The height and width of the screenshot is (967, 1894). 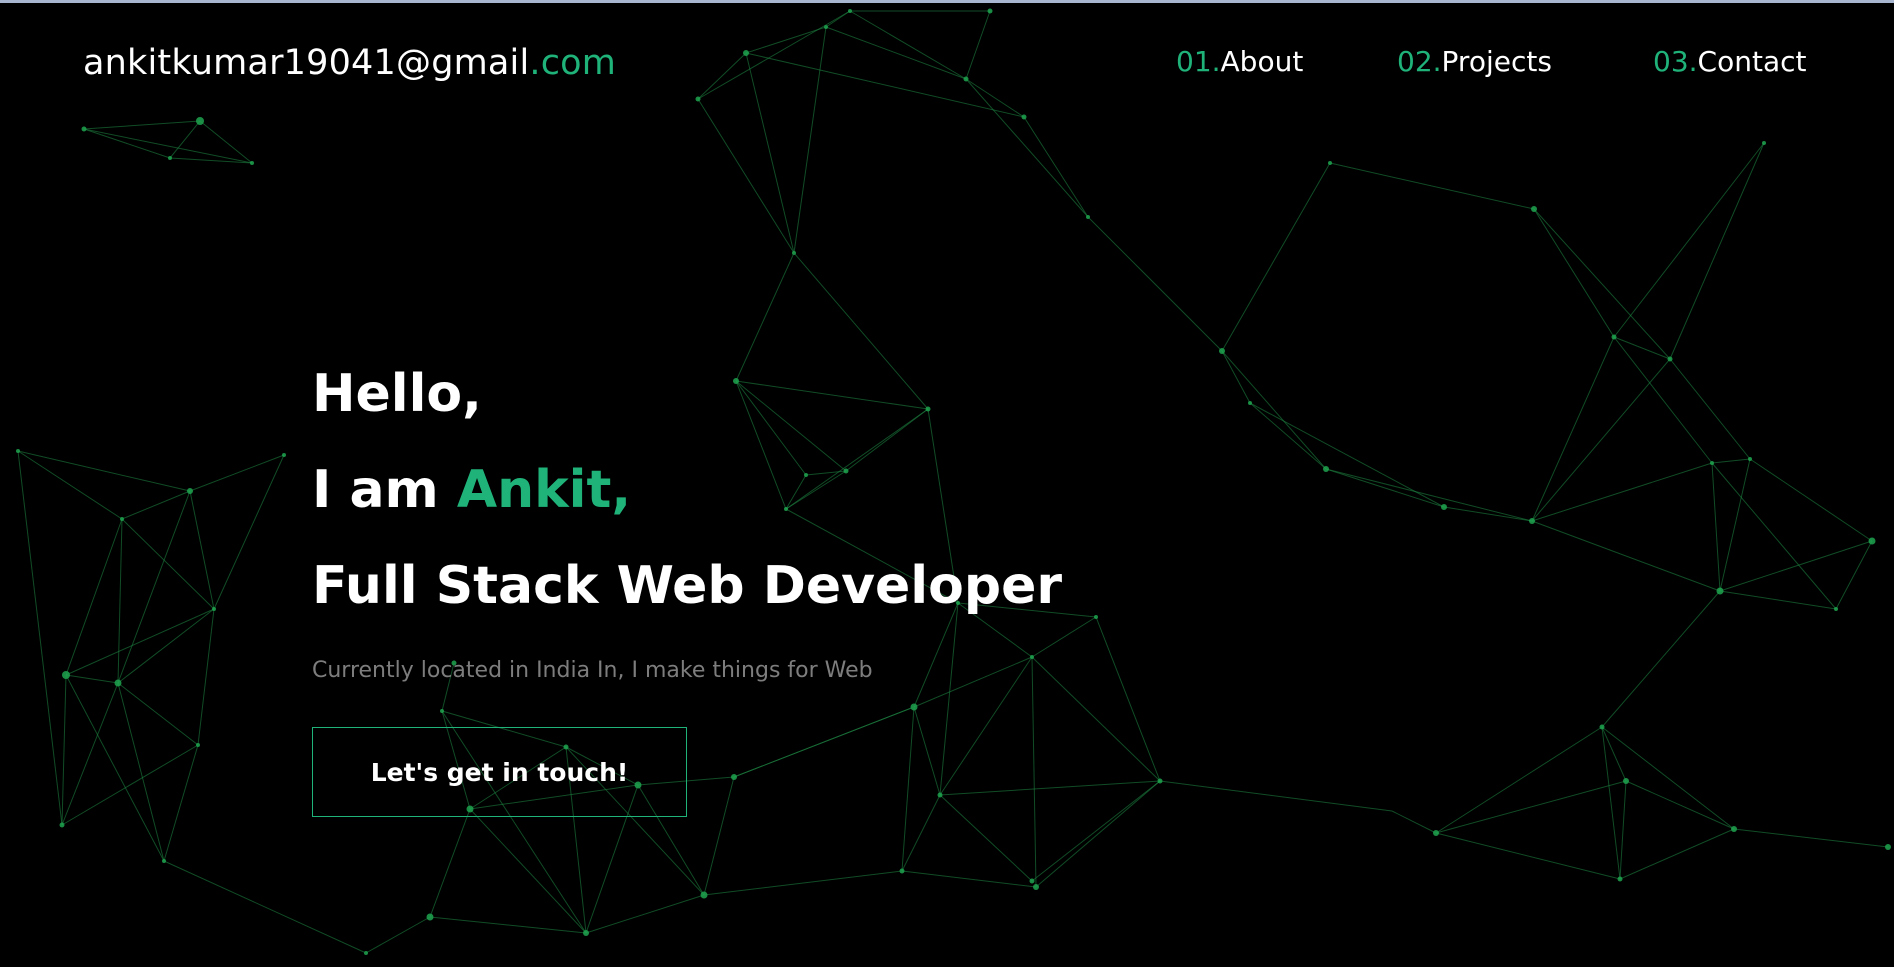 What do you see at coordinates (573, 63) in the screenshot?
I see `email-logo-suffix: .com` at bounding box center [573, 63].